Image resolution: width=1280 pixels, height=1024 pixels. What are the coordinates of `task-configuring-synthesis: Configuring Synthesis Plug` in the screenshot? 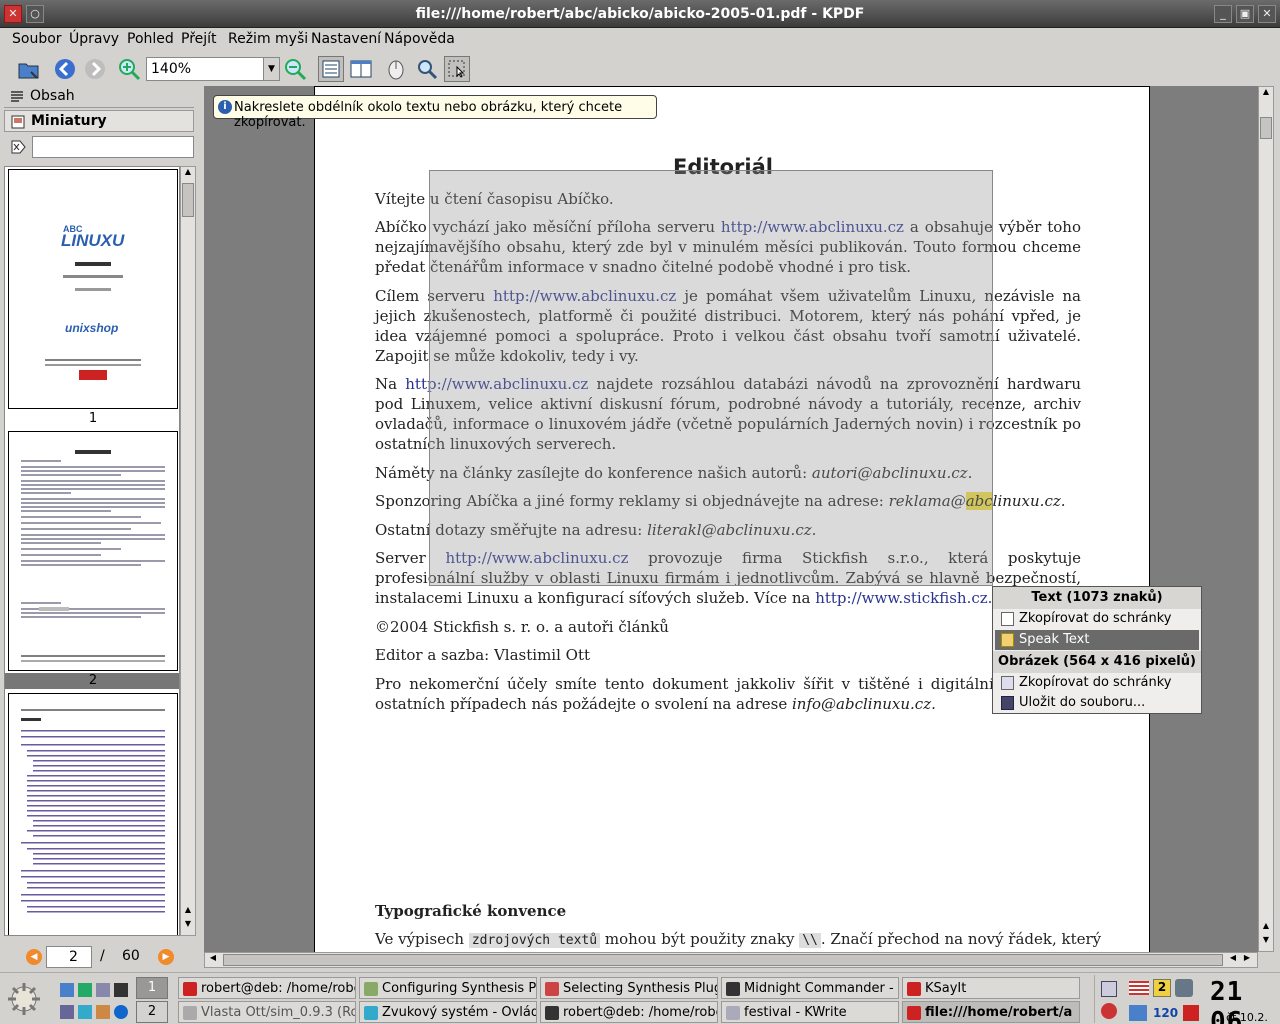 It's located at (448, 988).